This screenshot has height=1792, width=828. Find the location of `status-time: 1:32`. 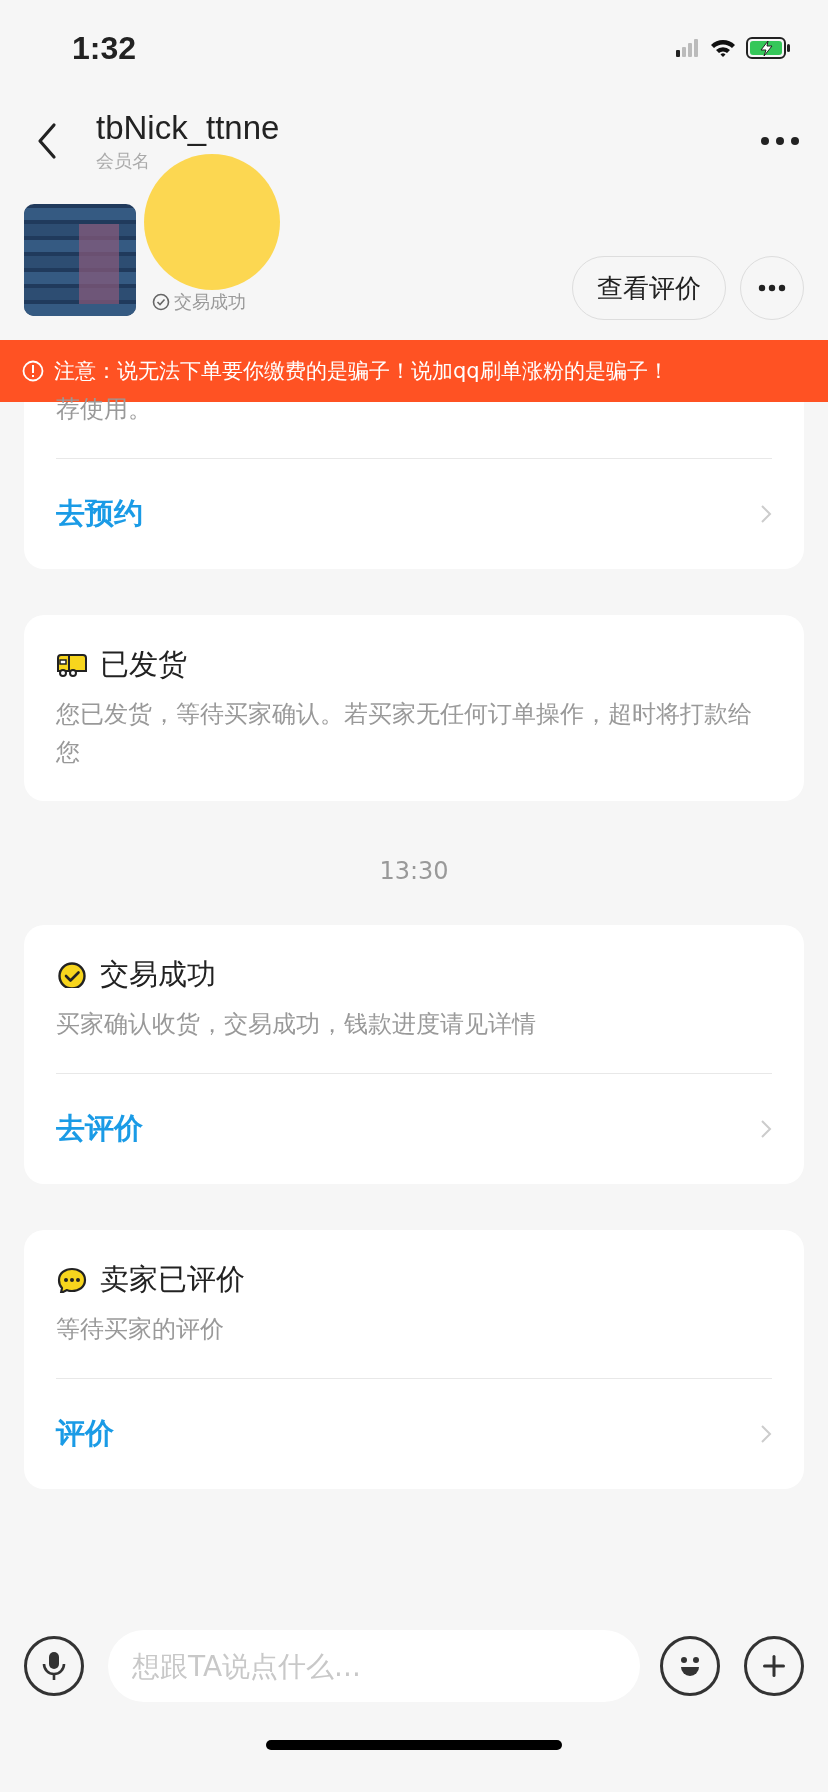

status-time: 1:32 is located at coordinates (104, 48).